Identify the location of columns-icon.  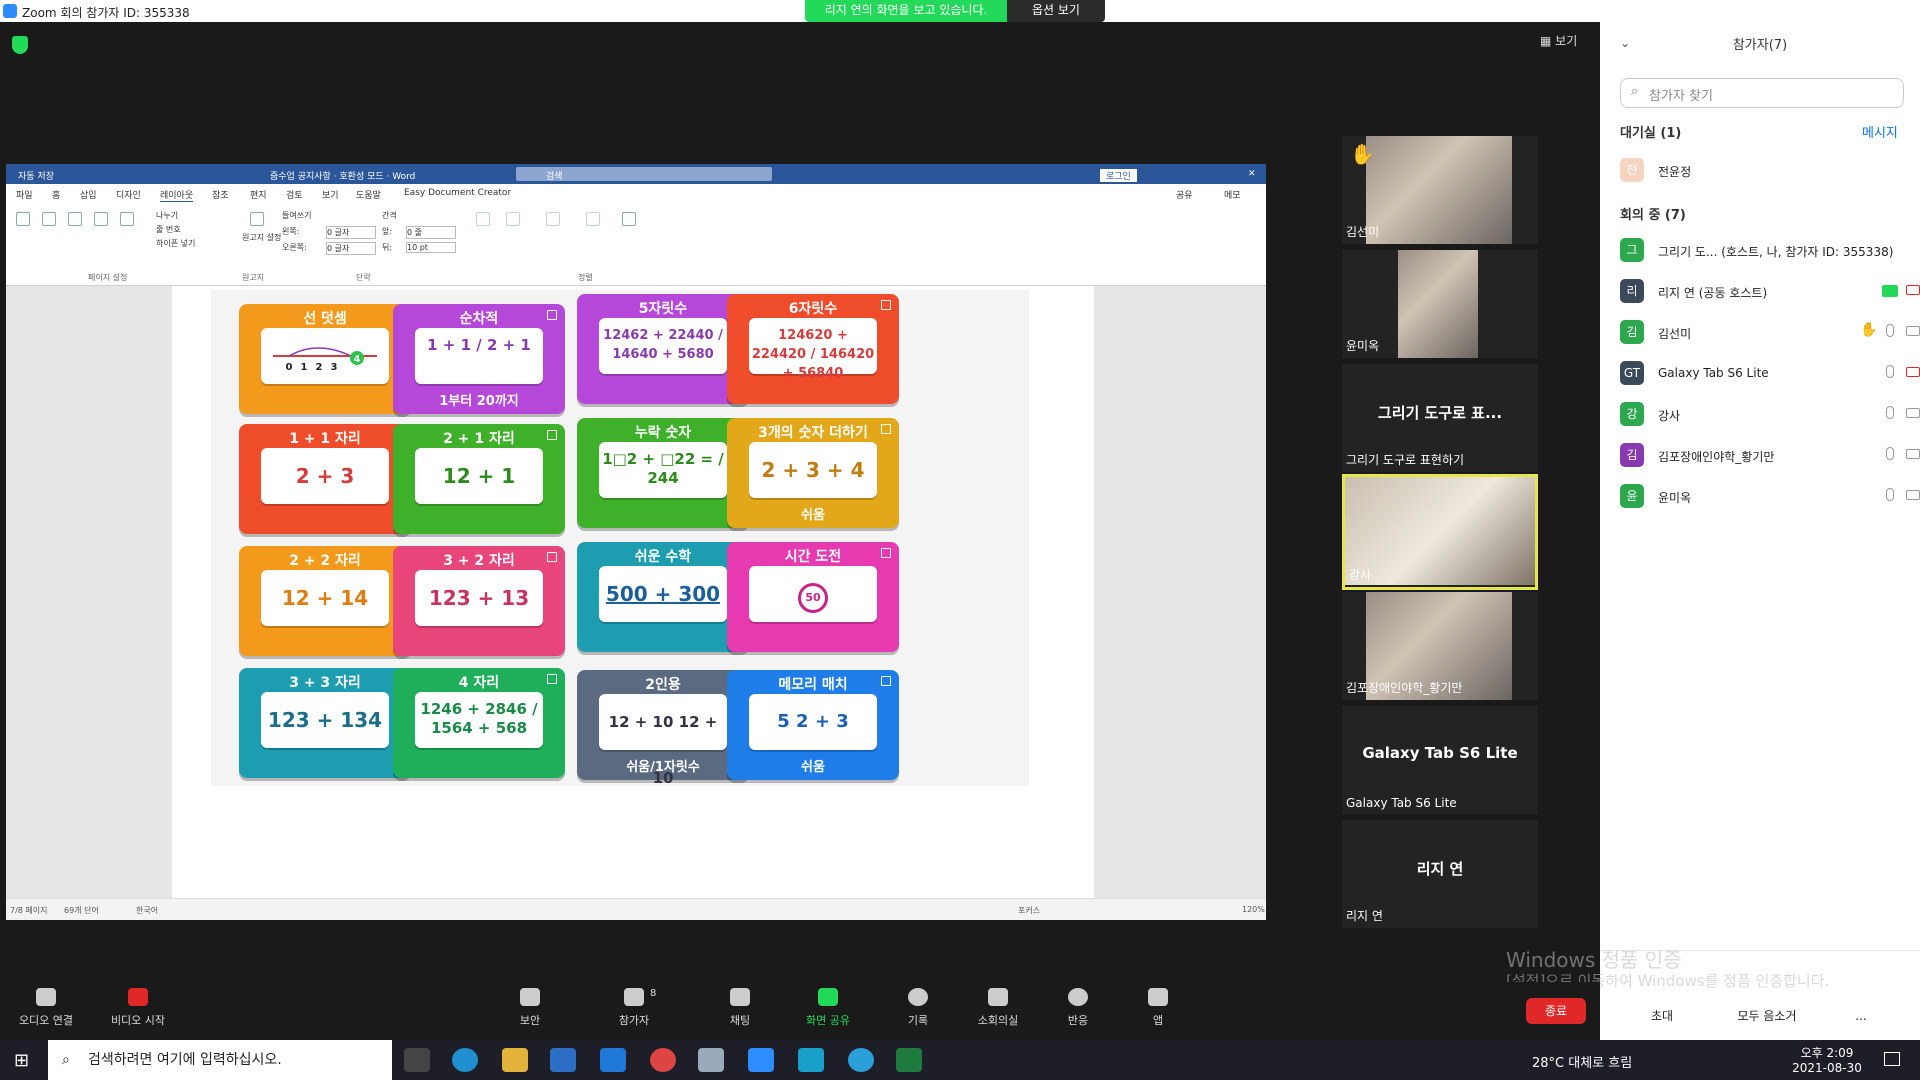
(127, 219).